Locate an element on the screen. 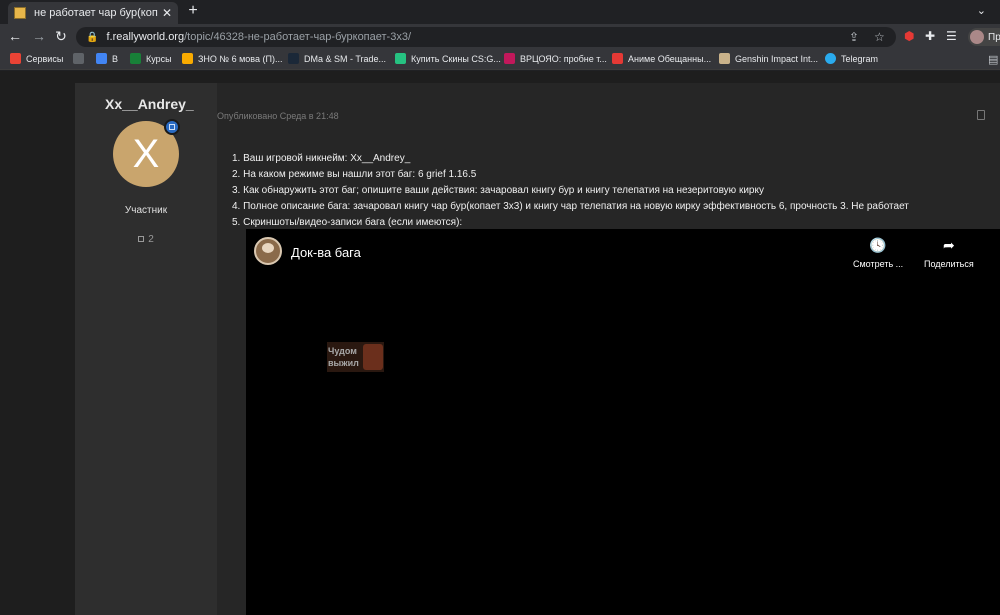 This screenshot has width=1000, height=615. thumb-text: выжил is located at coordinates (343, 363).